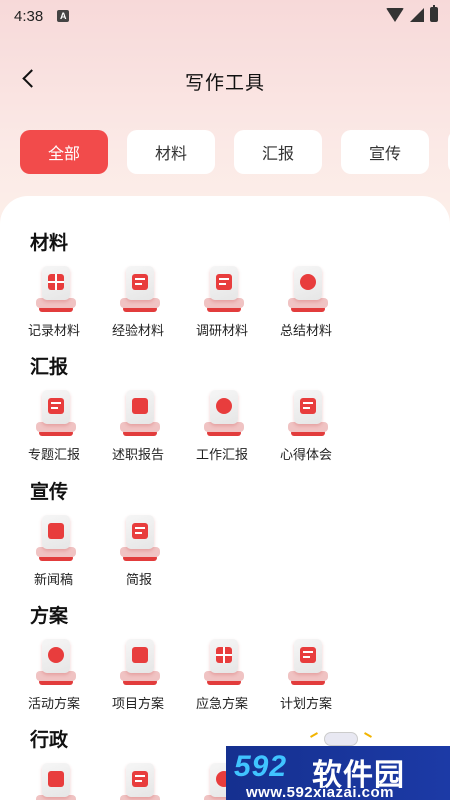 The height and width of the screenshot is (800, 450). Describe the element at coordinates (308, 289) in the screenshot. I see `microphone-doc-icon` at that location.